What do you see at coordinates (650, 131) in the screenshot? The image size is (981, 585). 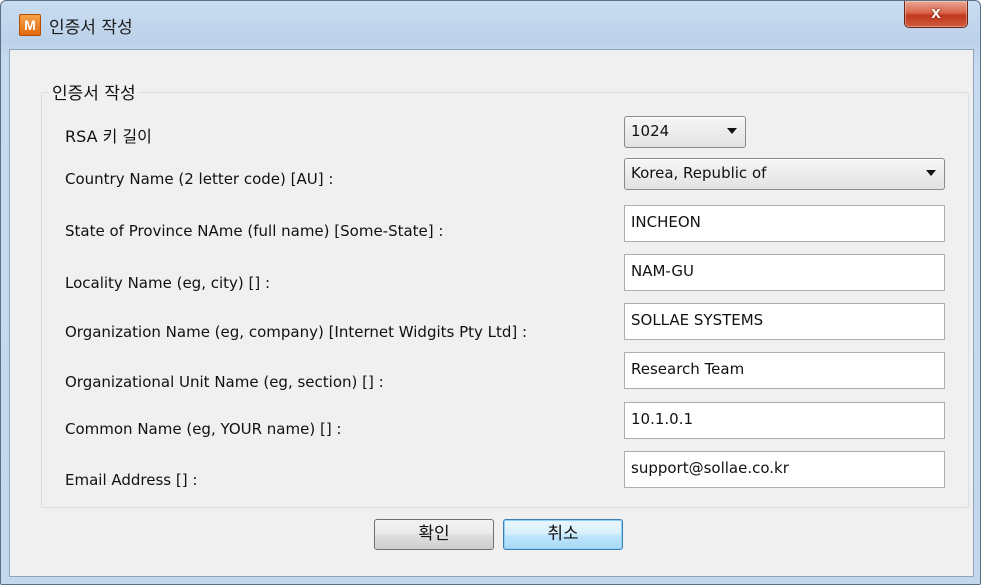 I see `rsa-key-length-value: 1024` at bounding box center [650, 131].